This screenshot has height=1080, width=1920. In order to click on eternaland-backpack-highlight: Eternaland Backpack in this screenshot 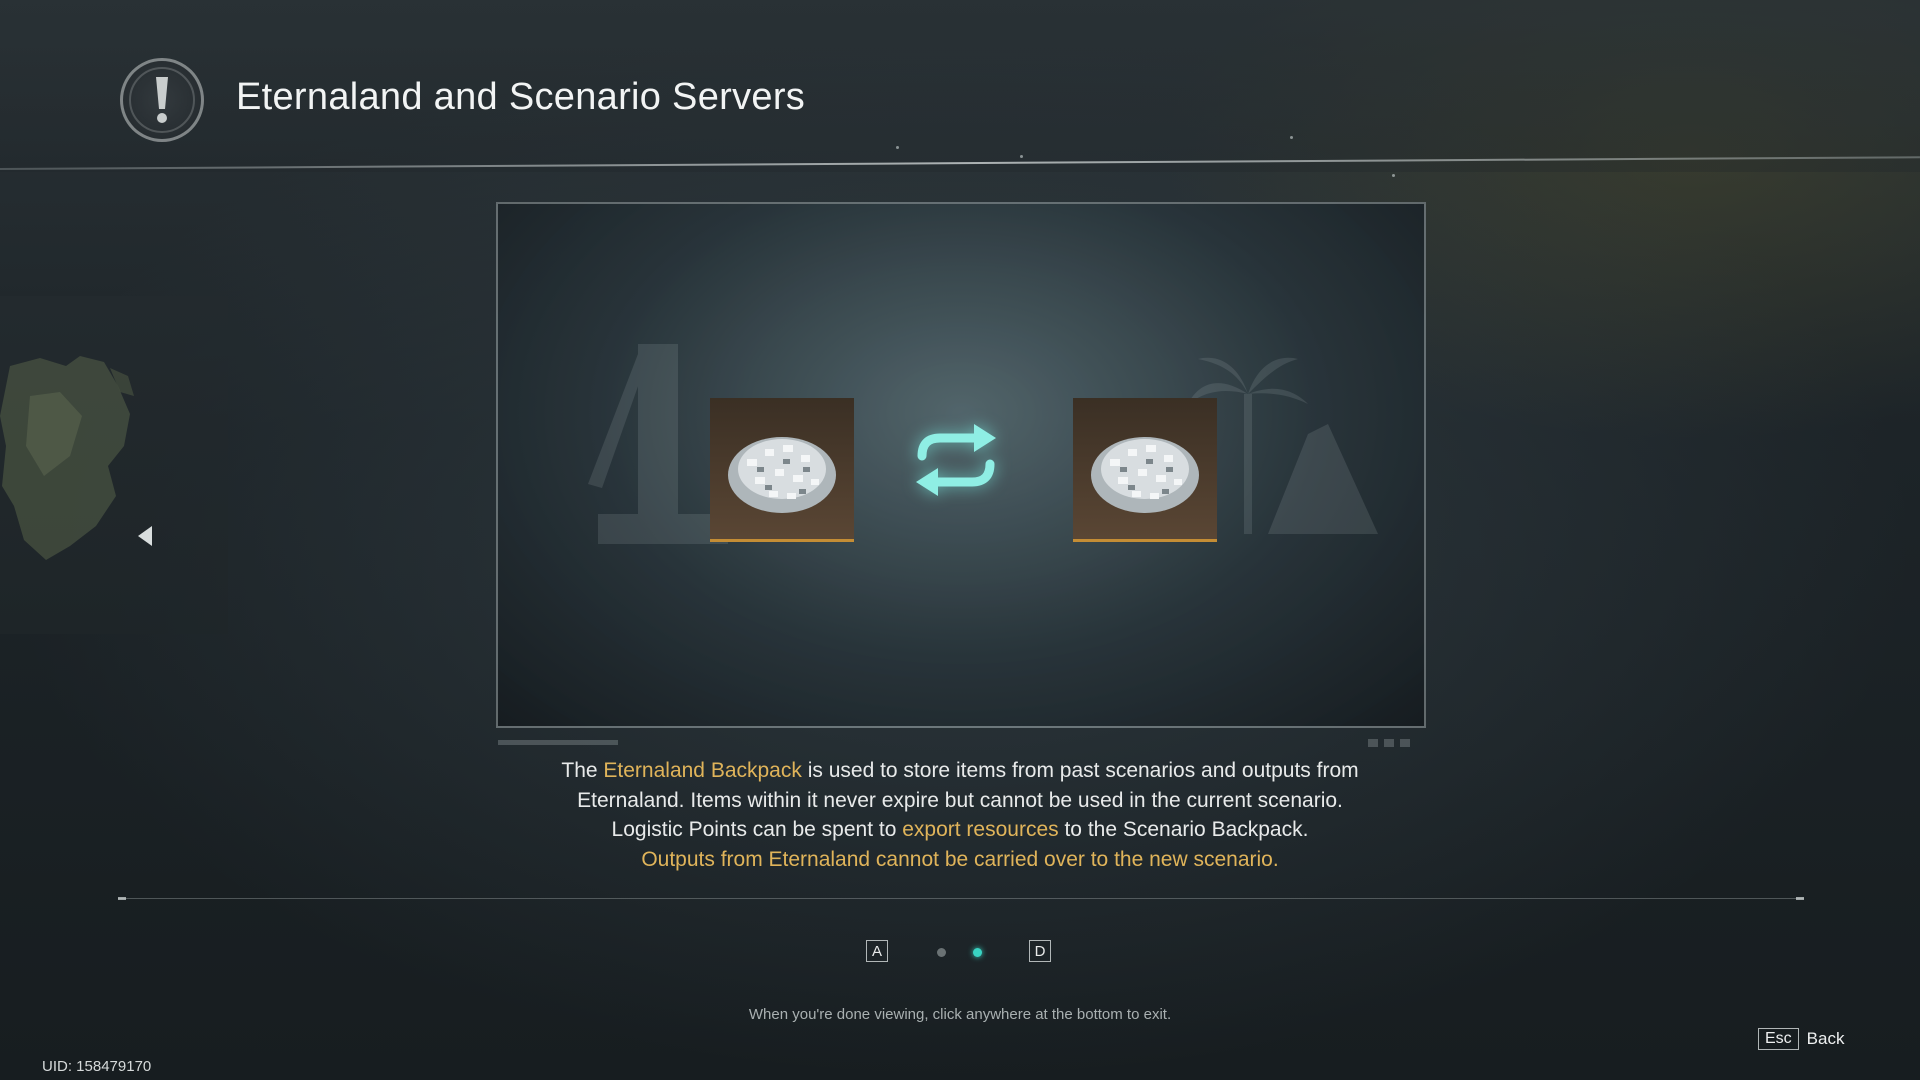, I will do `click(702, 770)`.